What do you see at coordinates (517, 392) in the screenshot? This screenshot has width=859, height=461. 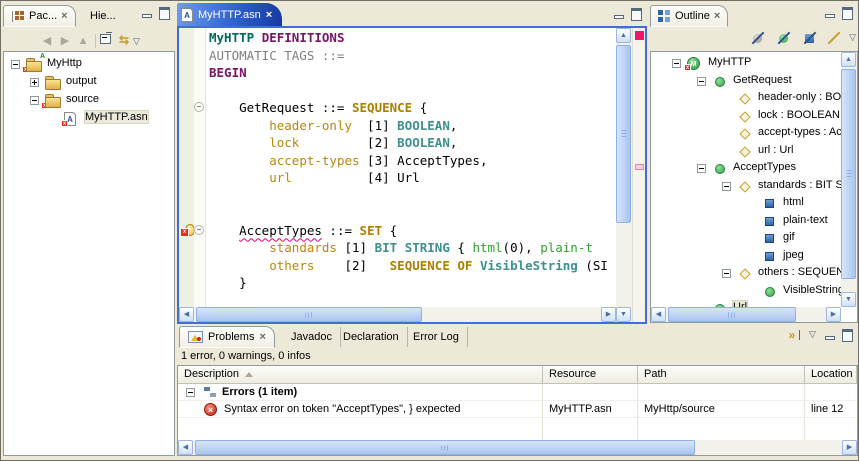 I see `problems-group-row: Errors (1 item)` at bounding box center [517, 392].